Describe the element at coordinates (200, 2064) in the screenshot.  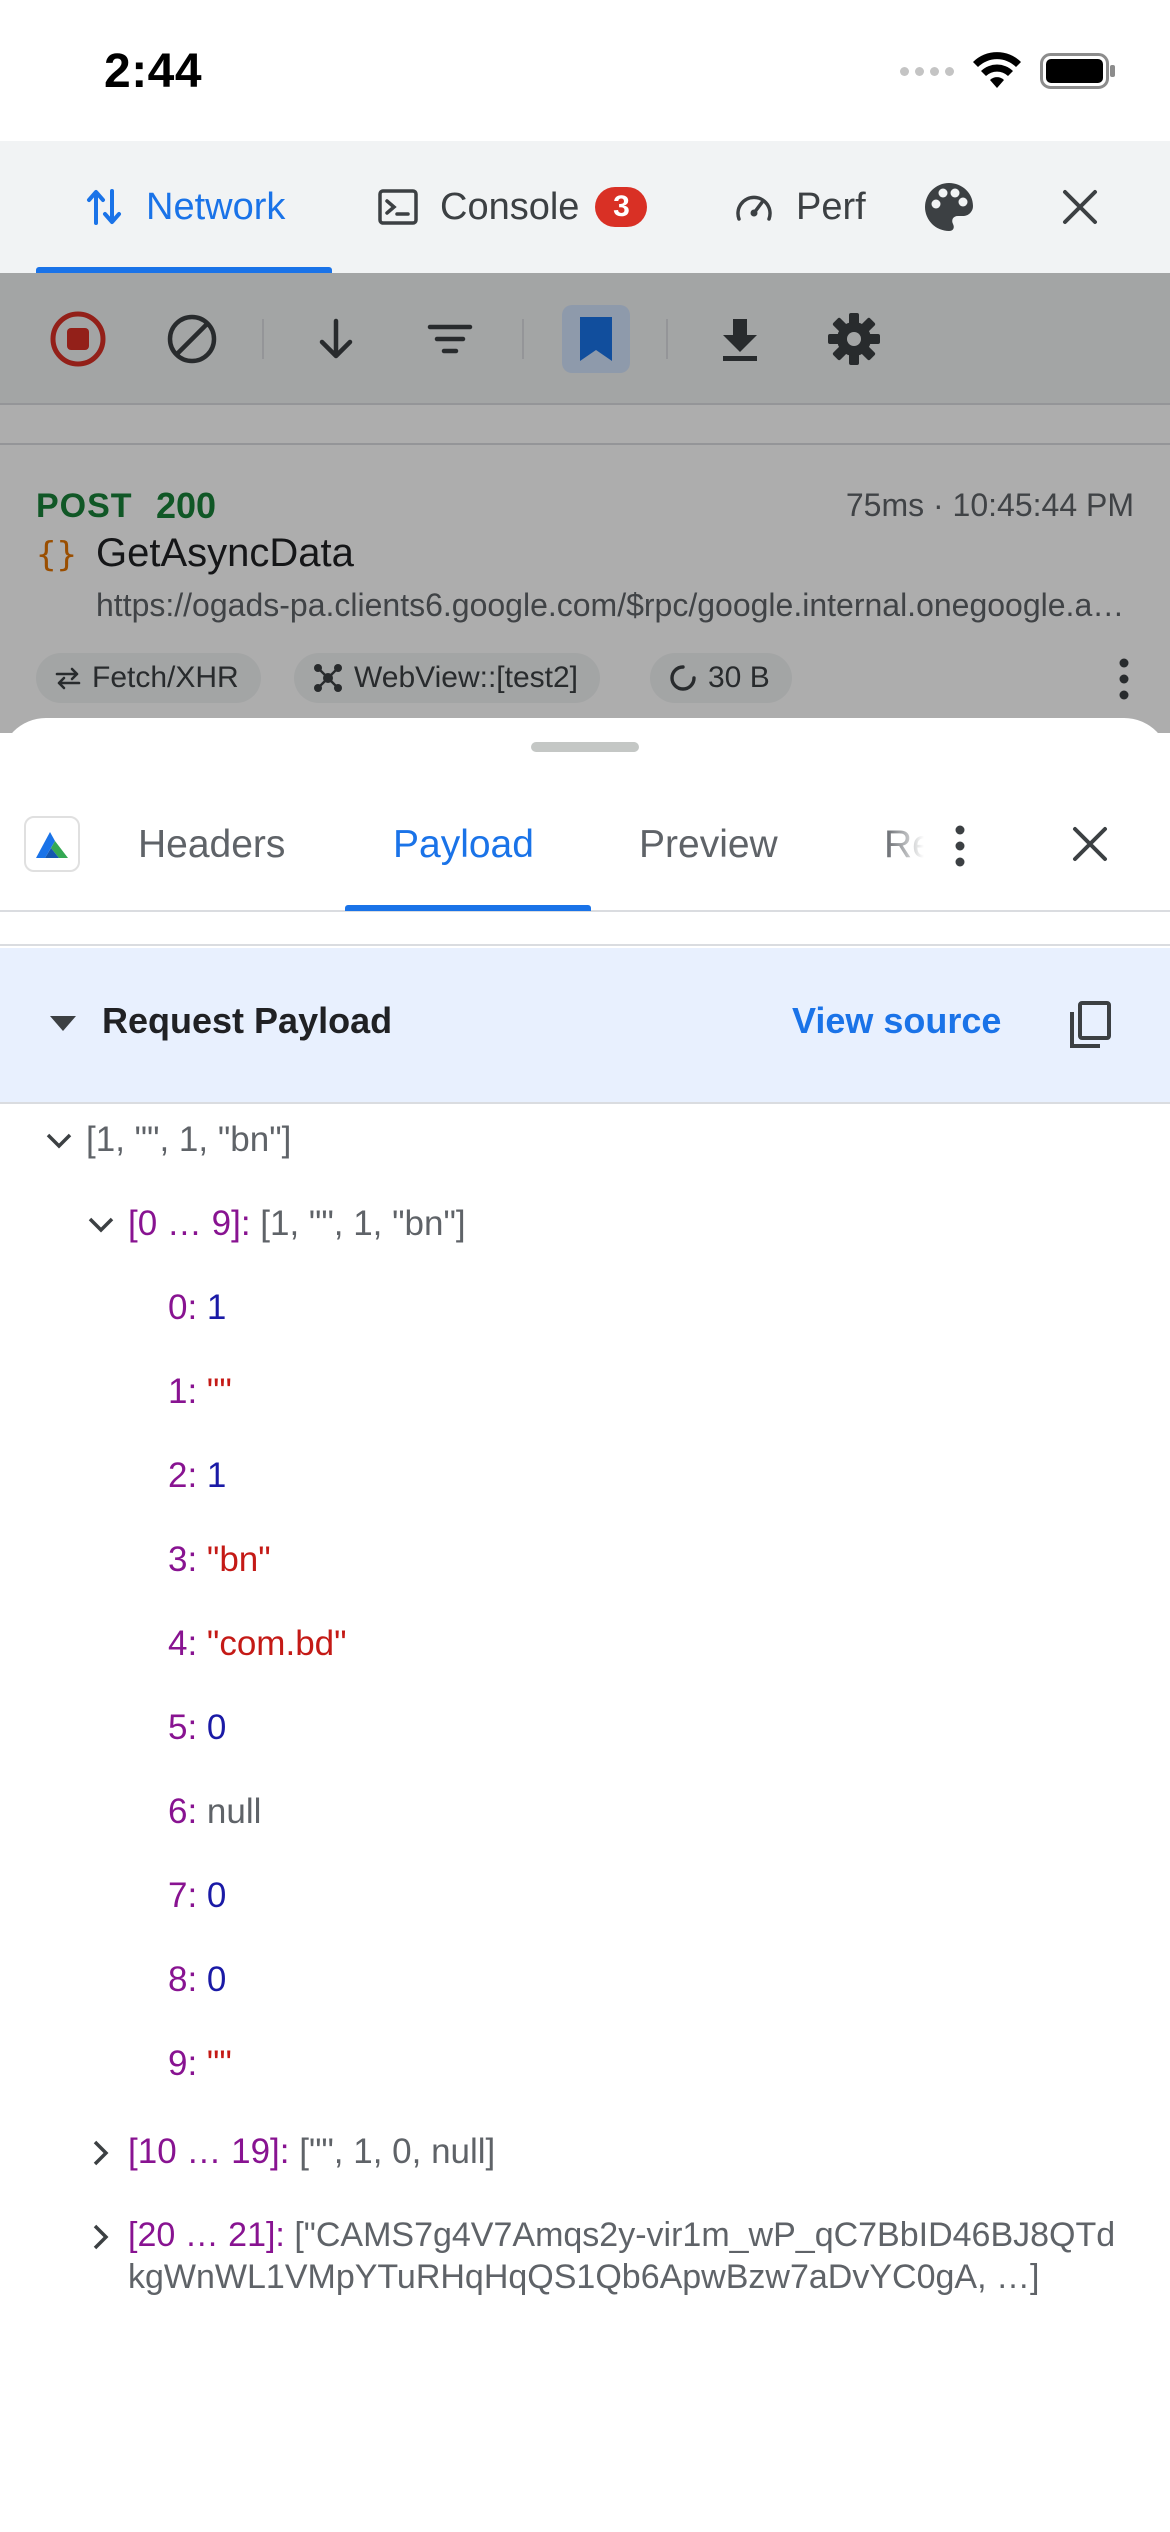
I see `tree-item-row: 9: ""` at that location.